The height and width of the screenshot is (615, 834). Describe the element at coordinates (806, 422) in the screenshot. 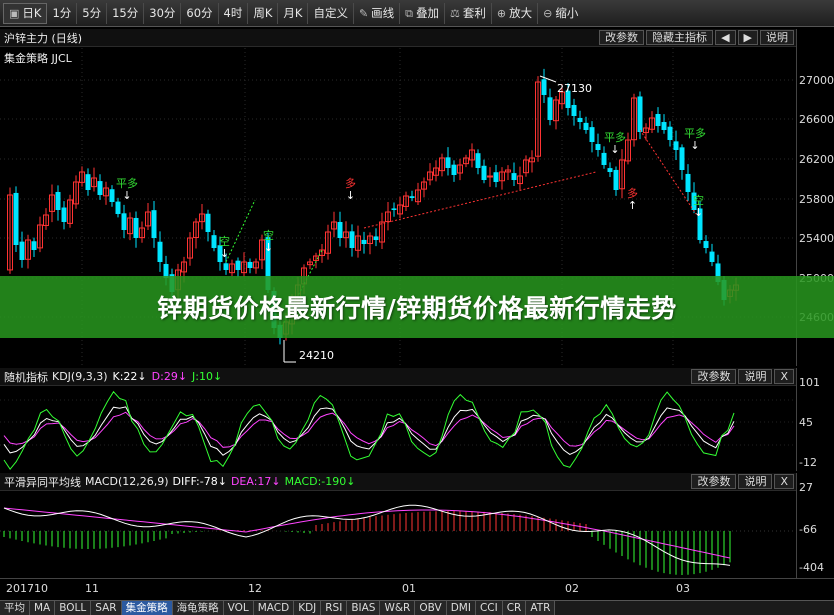

I see `kdj-tick: 45` at that location.